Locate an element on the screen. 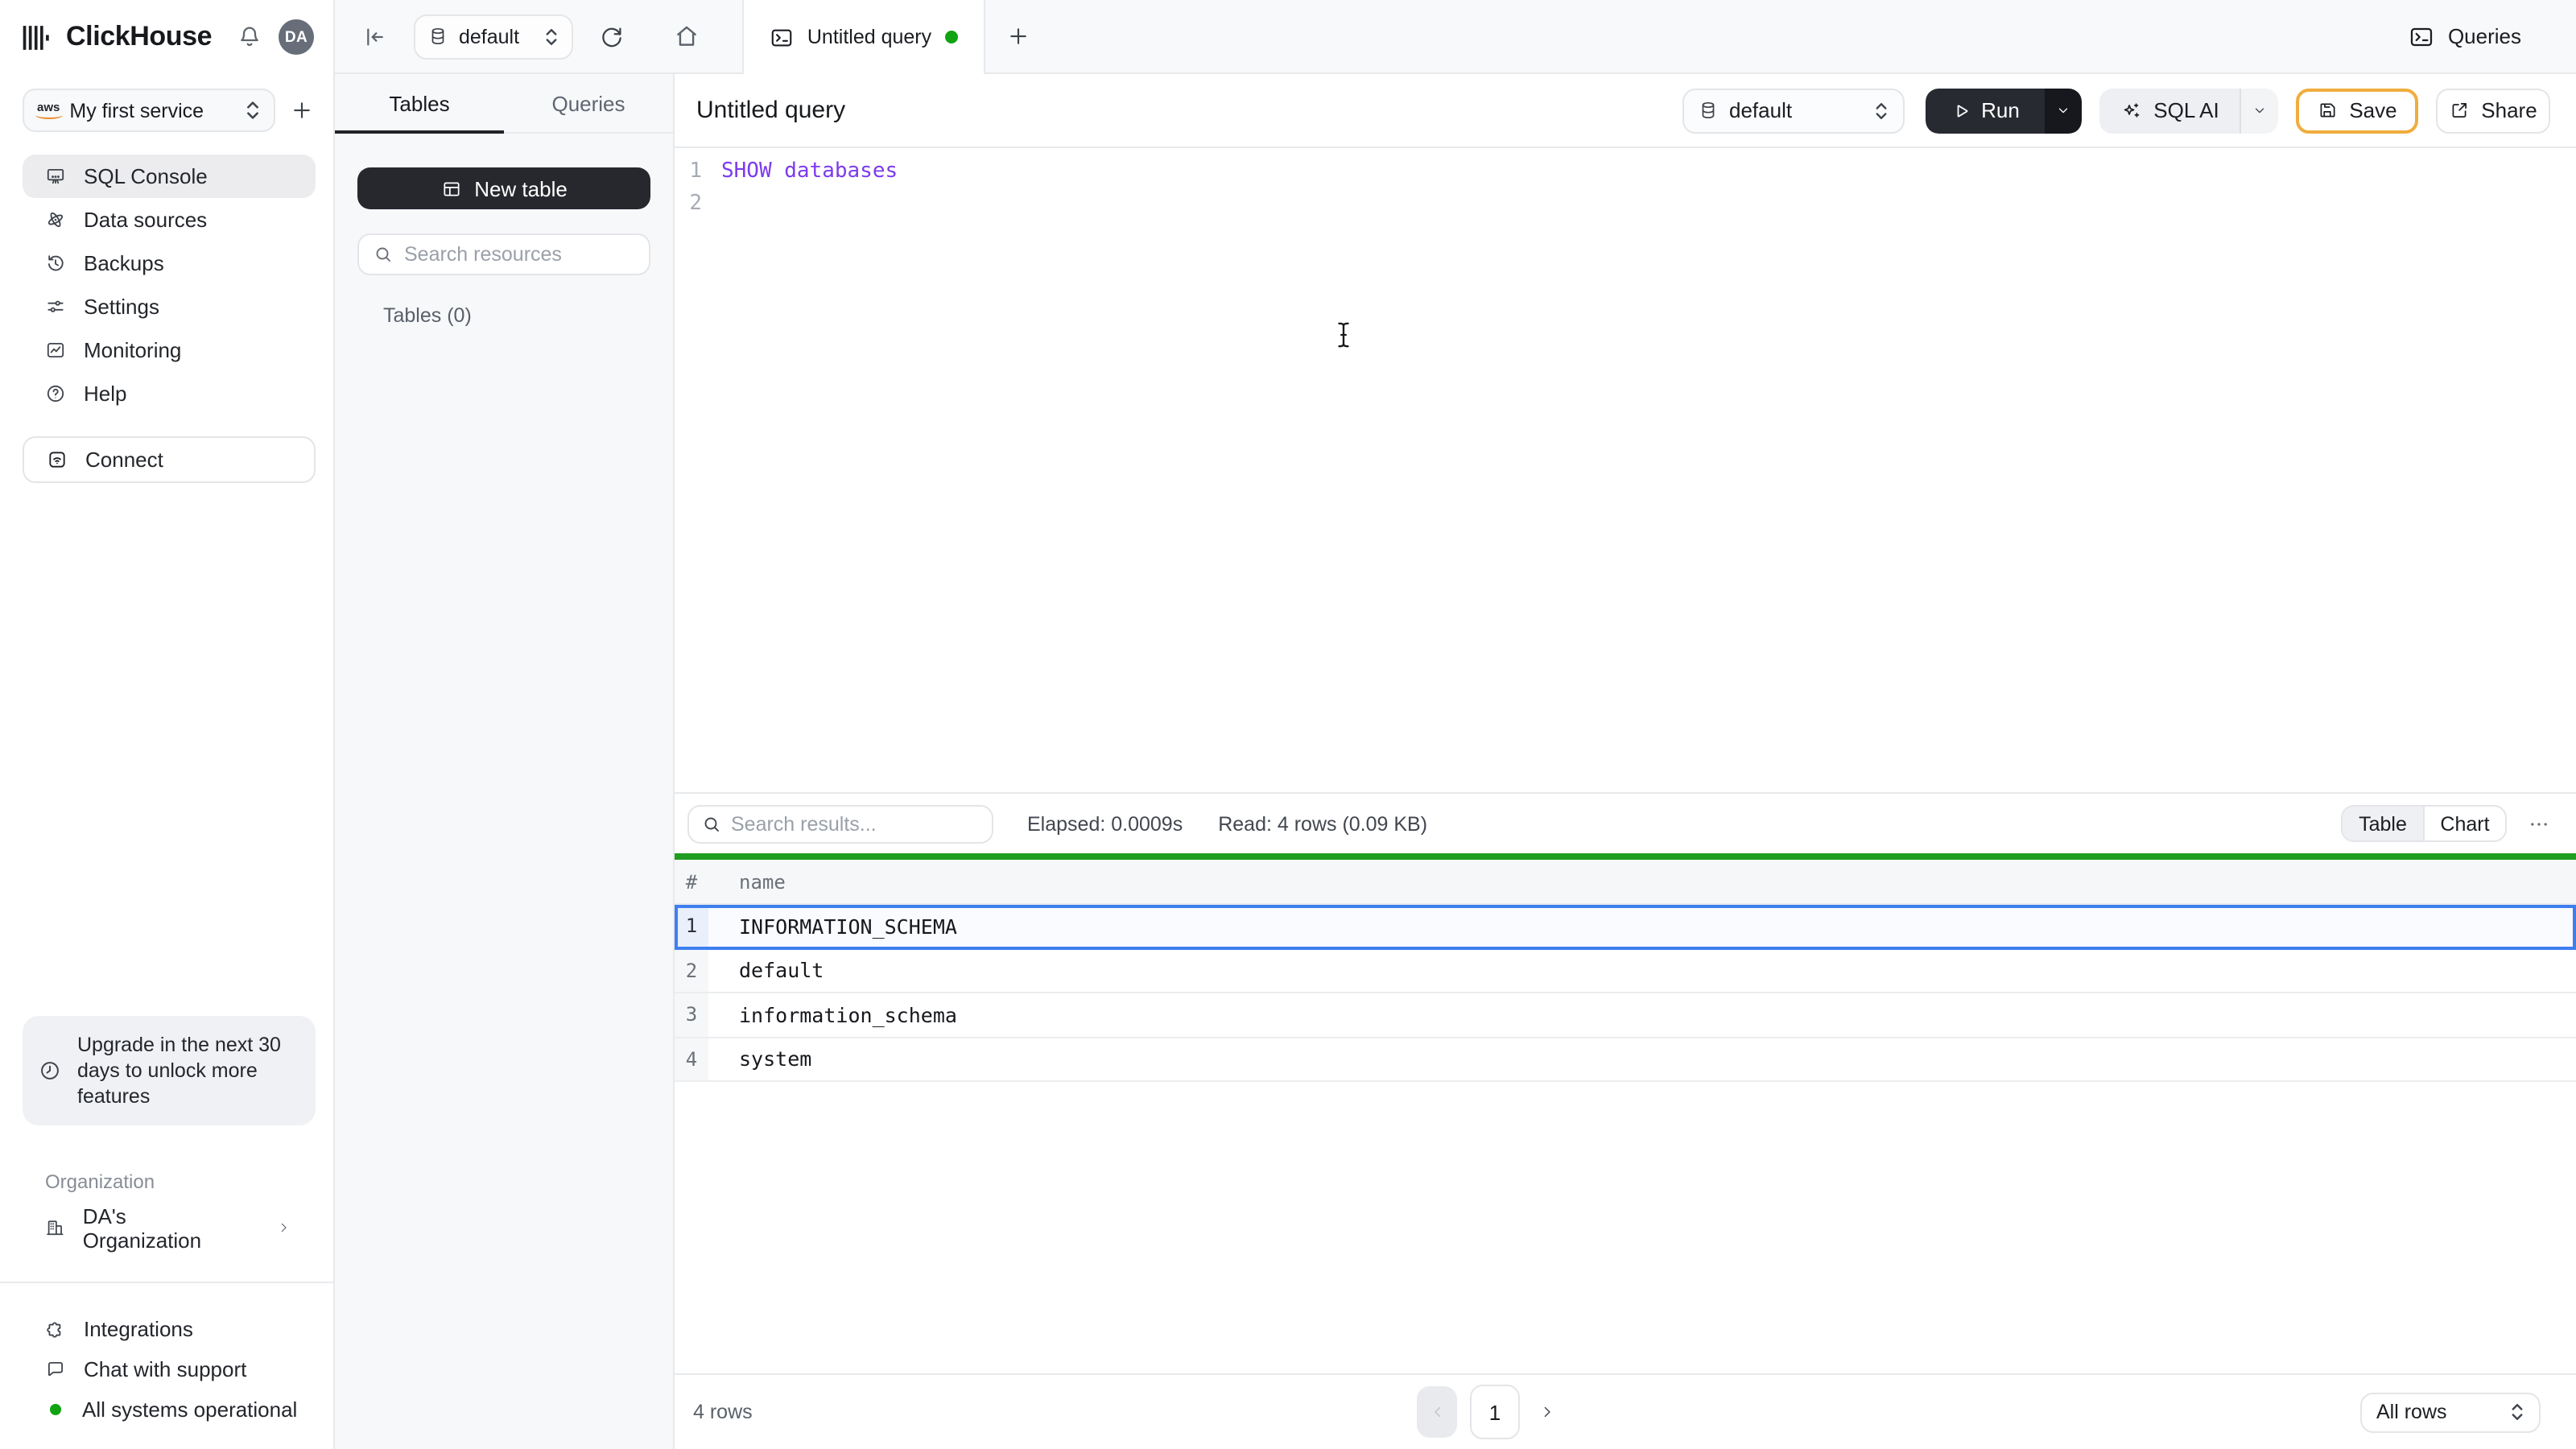 The image size is (2576, 1449). results-empty-space is located at coordinates (1625, 1227).